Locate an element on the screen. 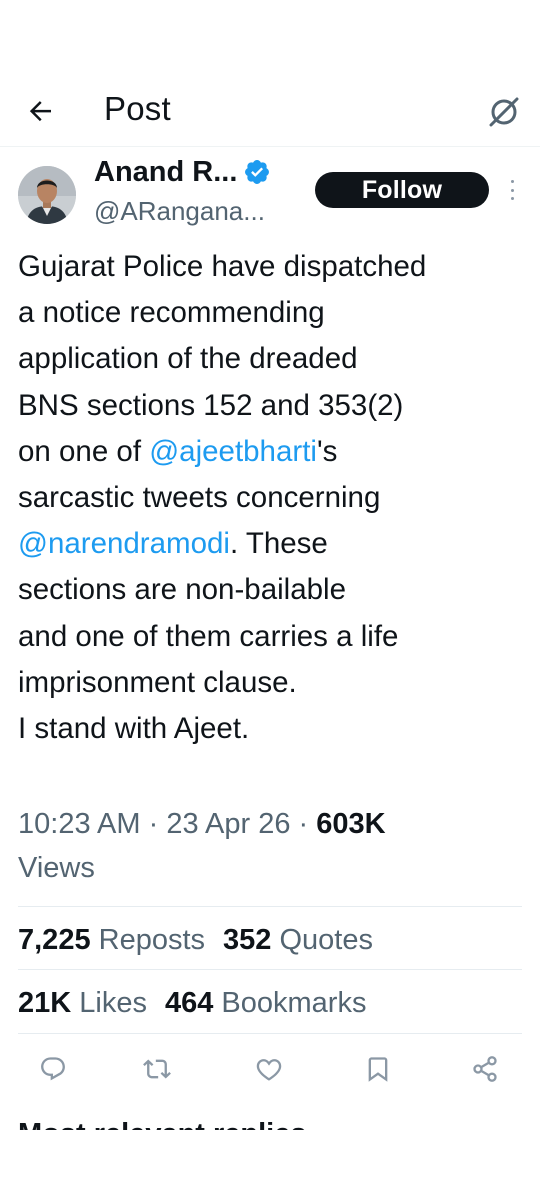 The width and height of the screenshot is (540, 1200). quotes-count: 352 is located at coordinates (247, 940).